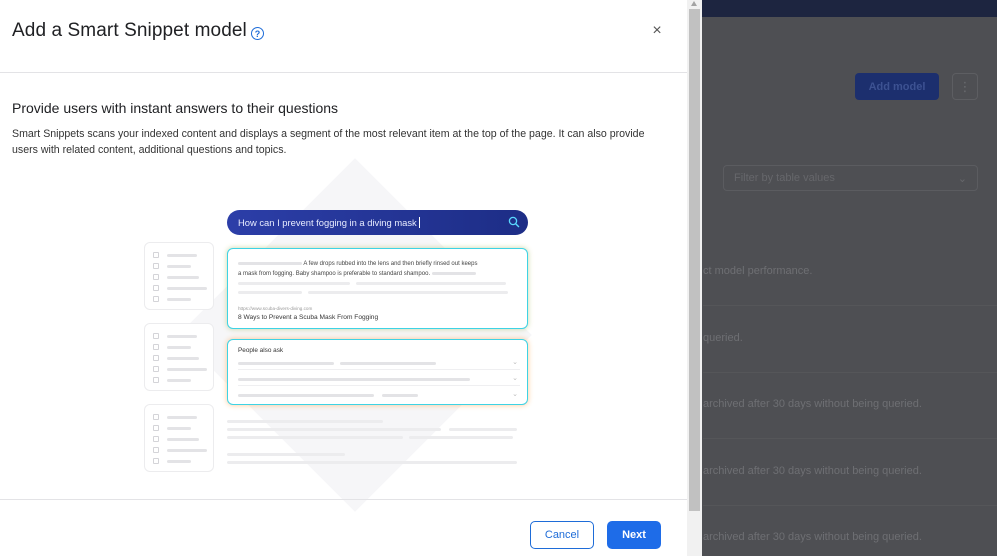 This screenshot has height=556, width=997. I want to click on modal-title: Add a Smart Snippet model, so click(129, 30).